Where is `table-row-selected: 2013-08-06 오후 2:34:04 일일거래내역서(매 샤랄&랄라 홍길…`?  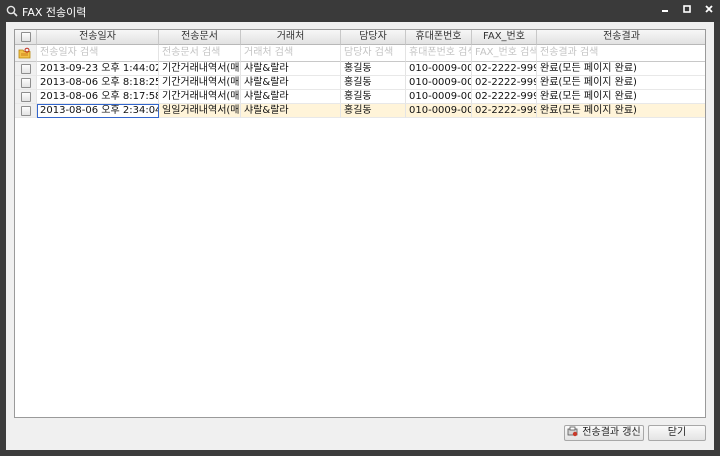
table-row-selected: 2013-08-06 오후 2:34:04 일일거래내역서(매 샤랄&랄라 홍길… is located at coordinates (360, 111).